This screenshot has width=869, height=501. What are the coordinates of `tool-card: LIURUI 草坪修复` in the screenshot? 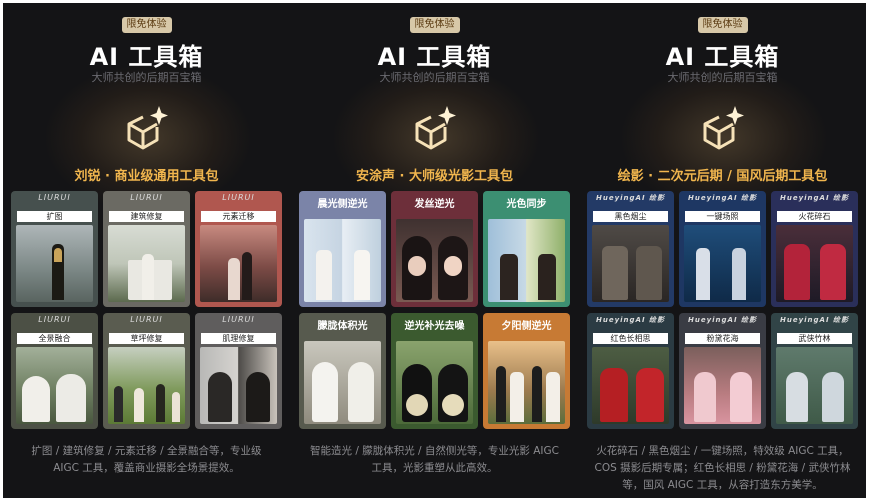 It's located at (146, 371).